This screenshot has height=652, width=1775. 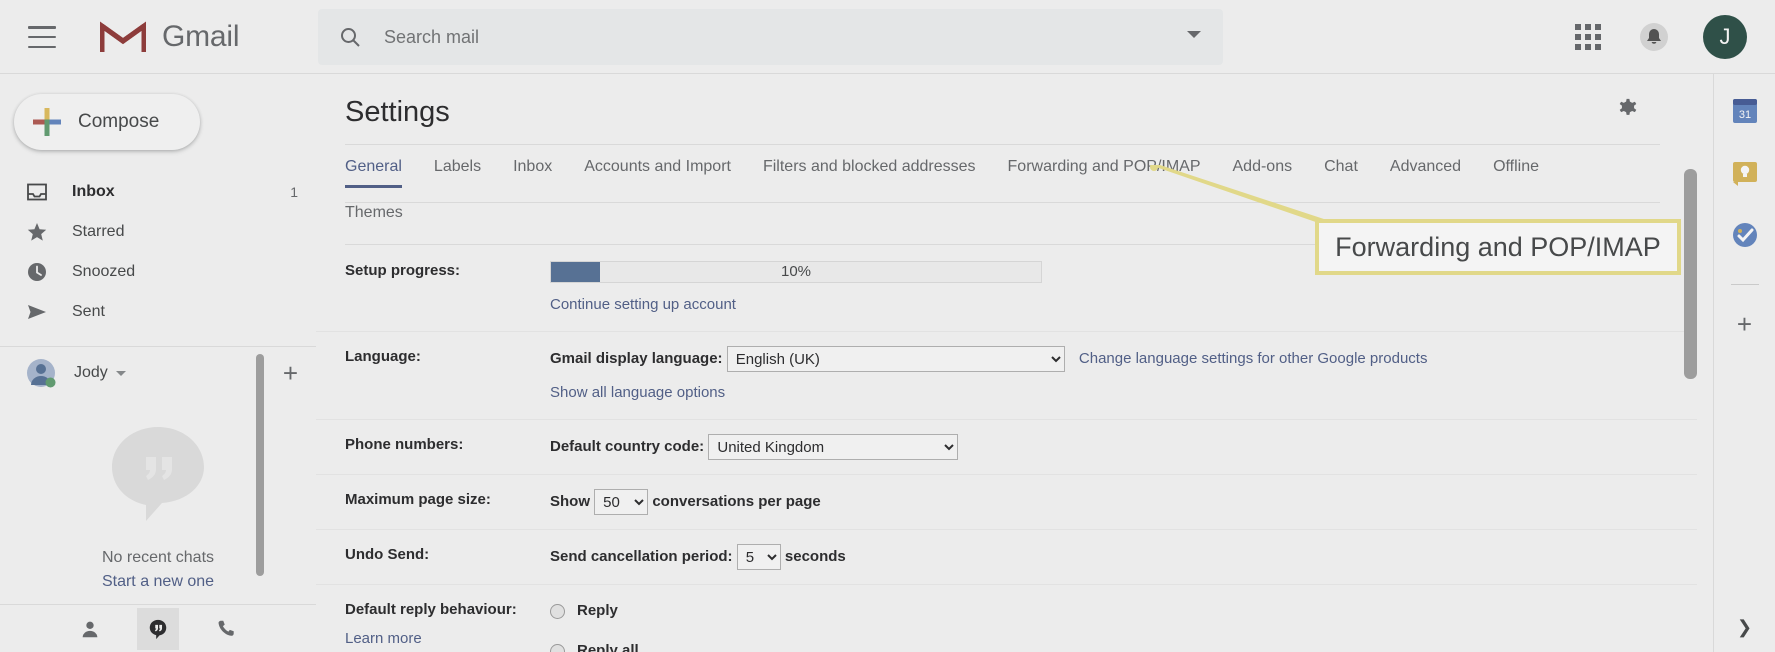 I want to click on sidebar-item-sent: Sent, so click(x=158, y=312).